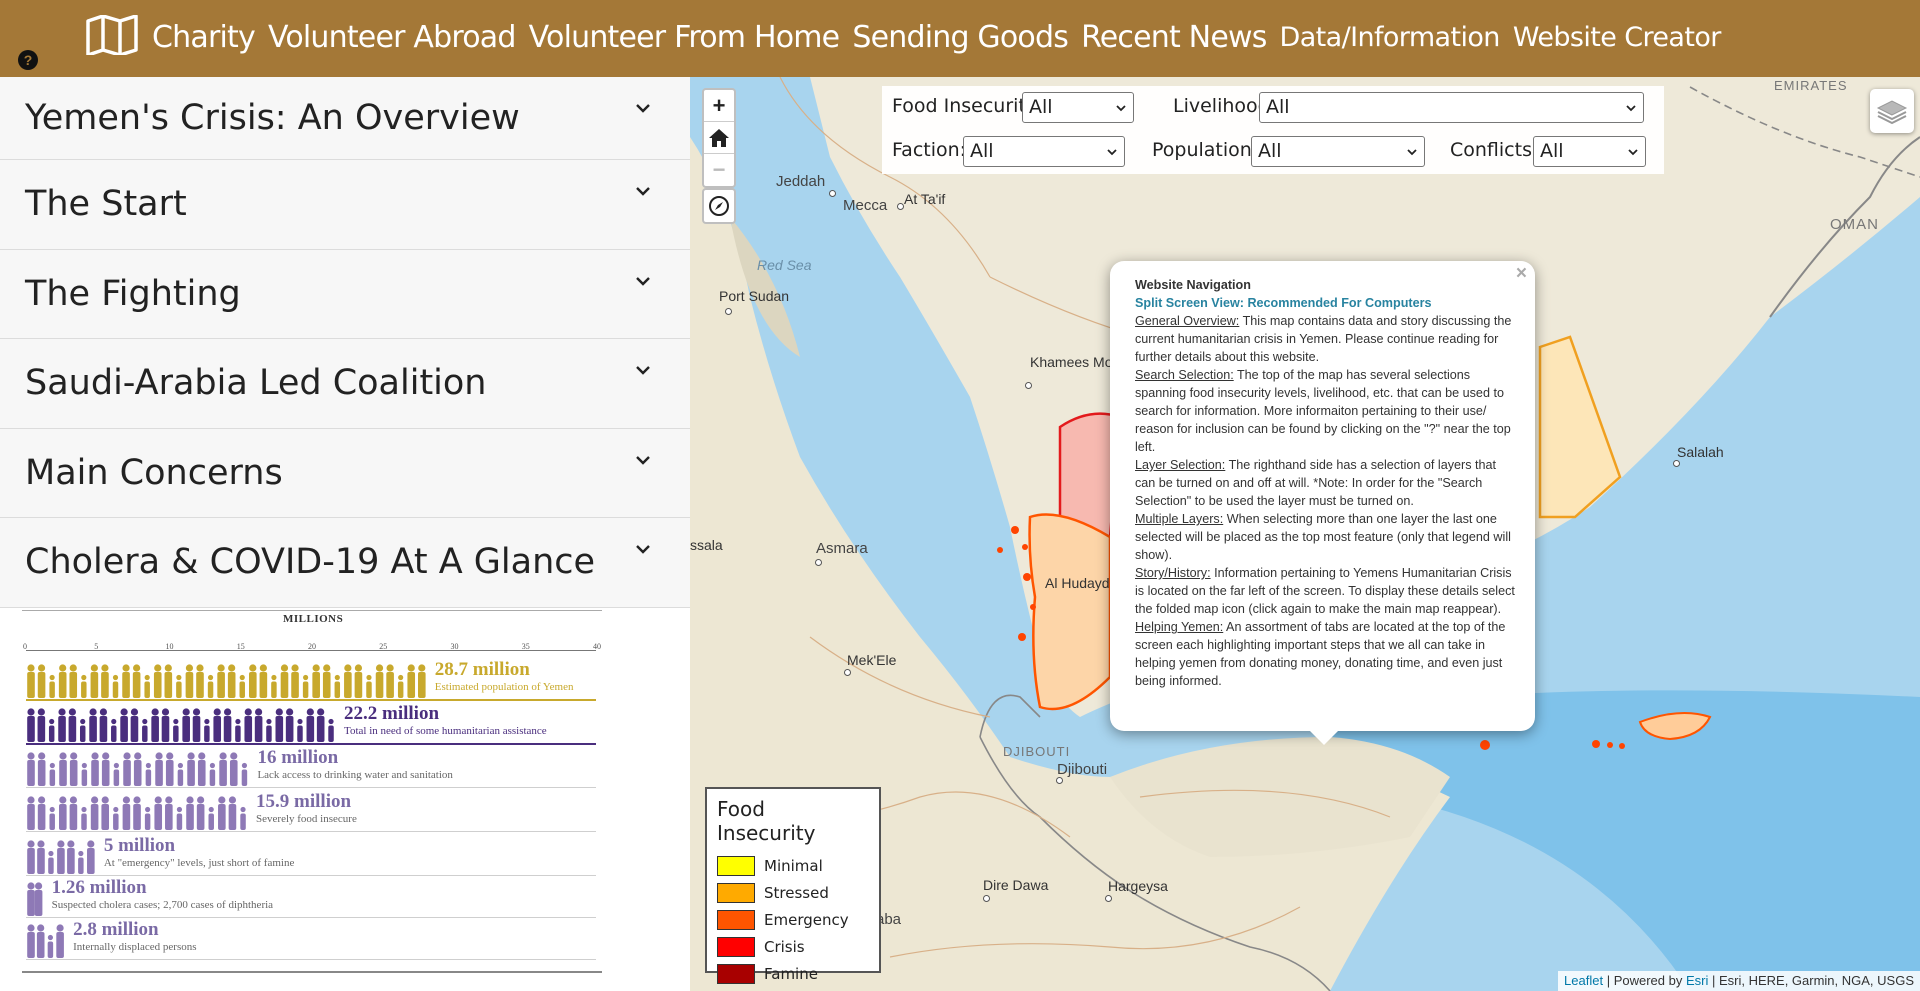 Image resolution: width=1920 pixels, height=991 pixels. What do you see at coordinates (1205, 150) in the screenshot?
I see `population-label: Population:` at bounding box center [1205, 150].